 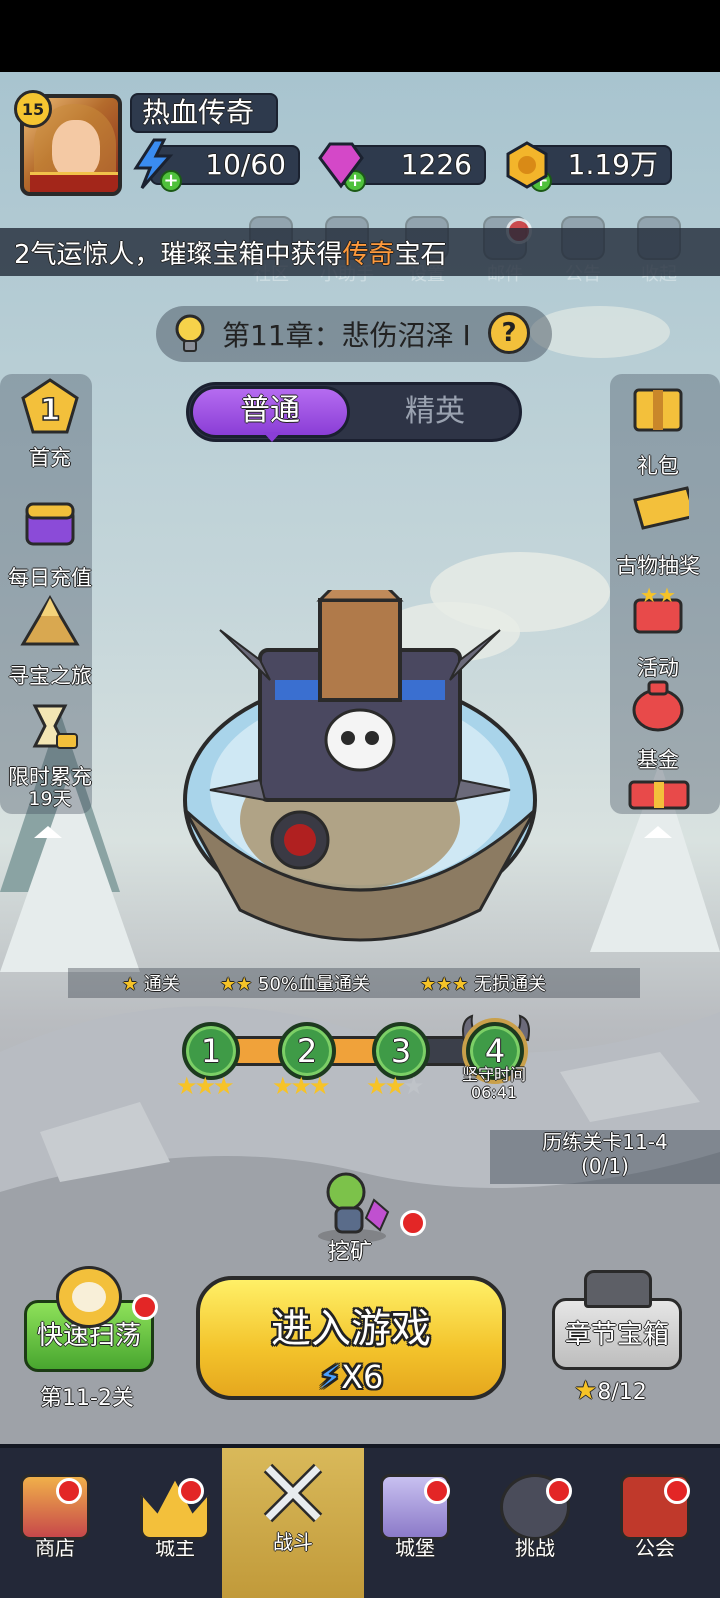 What do you see at coordinates (483, 984) in the screenshot?
I see `star-condition-3: ★★★ 无损通关` at bounding box center [483, 984].